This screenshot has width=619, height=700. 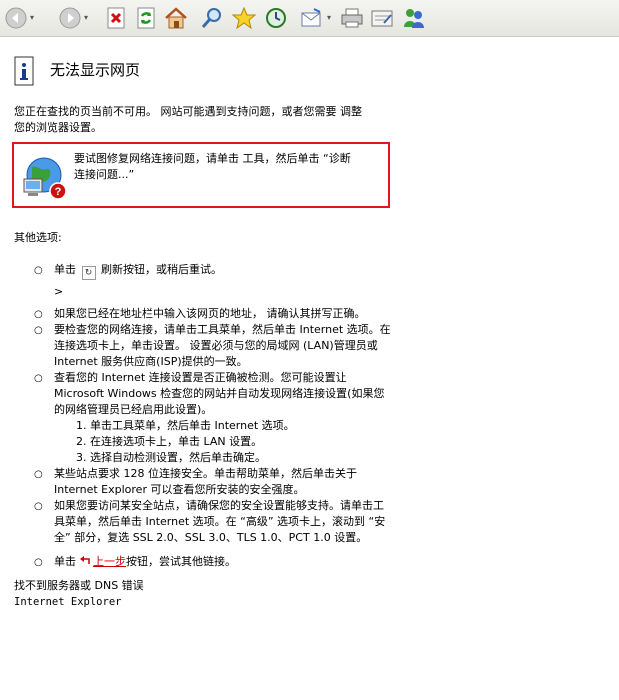 What do you see at coordinates (33, 18) in the screenshot?
I see `back-dropdown-icon: ▾` at bounding box center [33, 18].